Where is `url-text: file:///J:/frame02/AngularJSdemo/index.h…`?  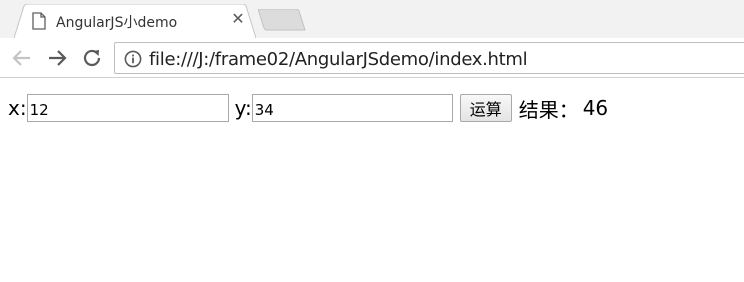 url-text: file:///J:/frame02/AngularJSdemo/index.h… is located at coordinates (338, 59).